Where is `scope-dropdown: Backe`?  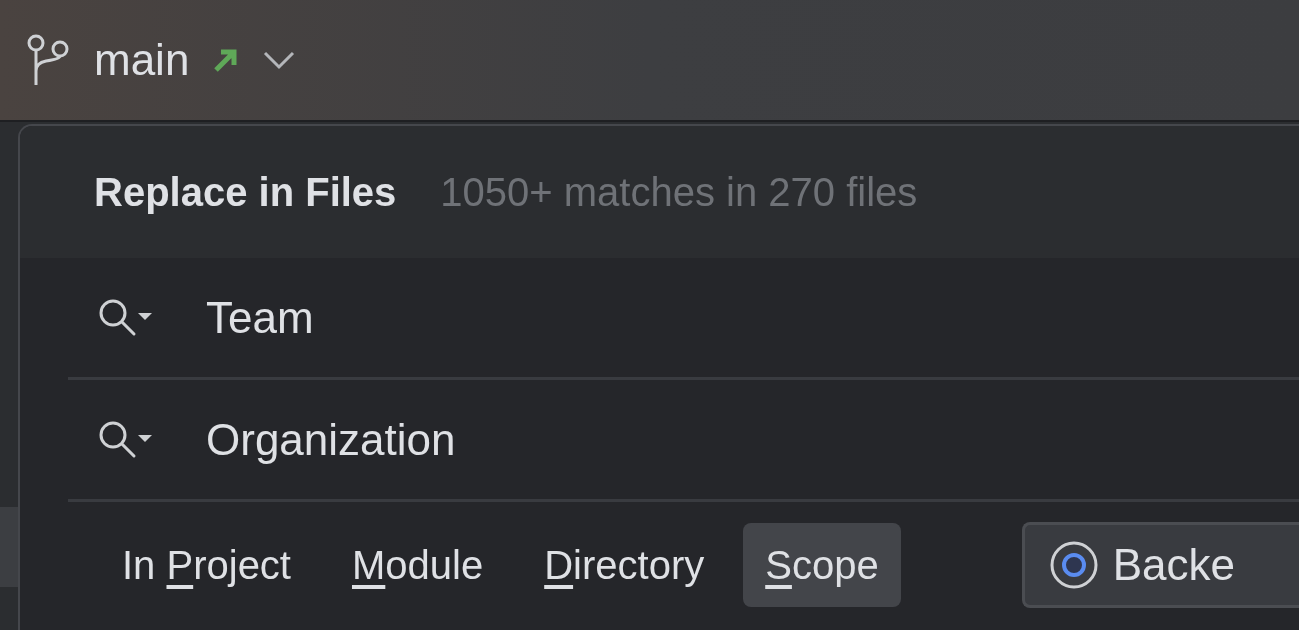 scope-dropdown: Backe is located at coordinates (1160, 565).